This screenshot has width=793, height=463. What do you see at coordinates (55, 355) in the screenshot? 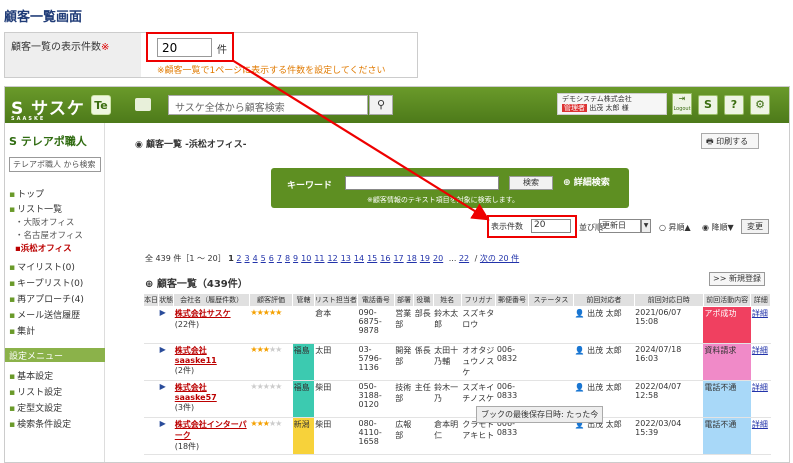
I see `settings-menu-header: 設定メニュー` at bounding box center [55, 355].